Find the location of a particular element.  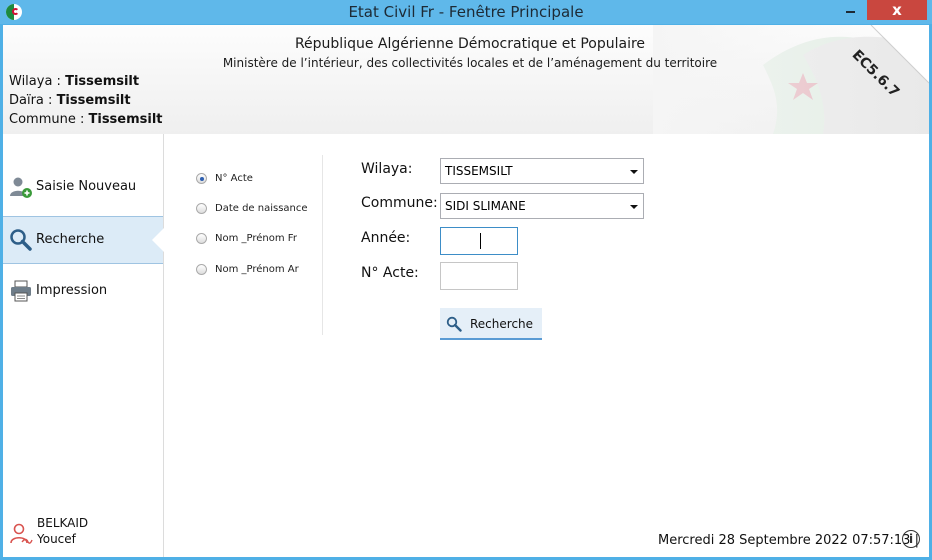

sidebar-item-label: Saisie Nouveau is located at coordinates (86, 186).